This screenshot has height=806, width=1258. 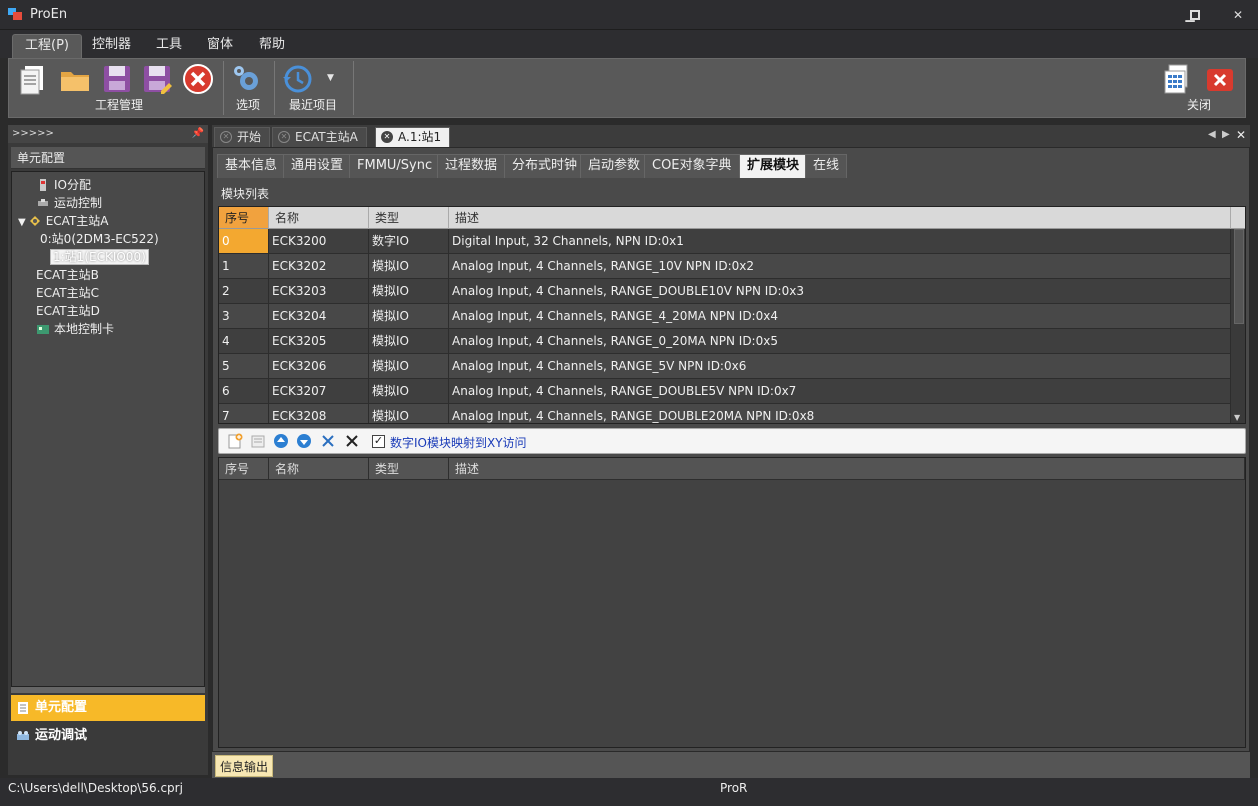 I want to click on subtab-process-data: 过程数据, so click(x=471, y=166).